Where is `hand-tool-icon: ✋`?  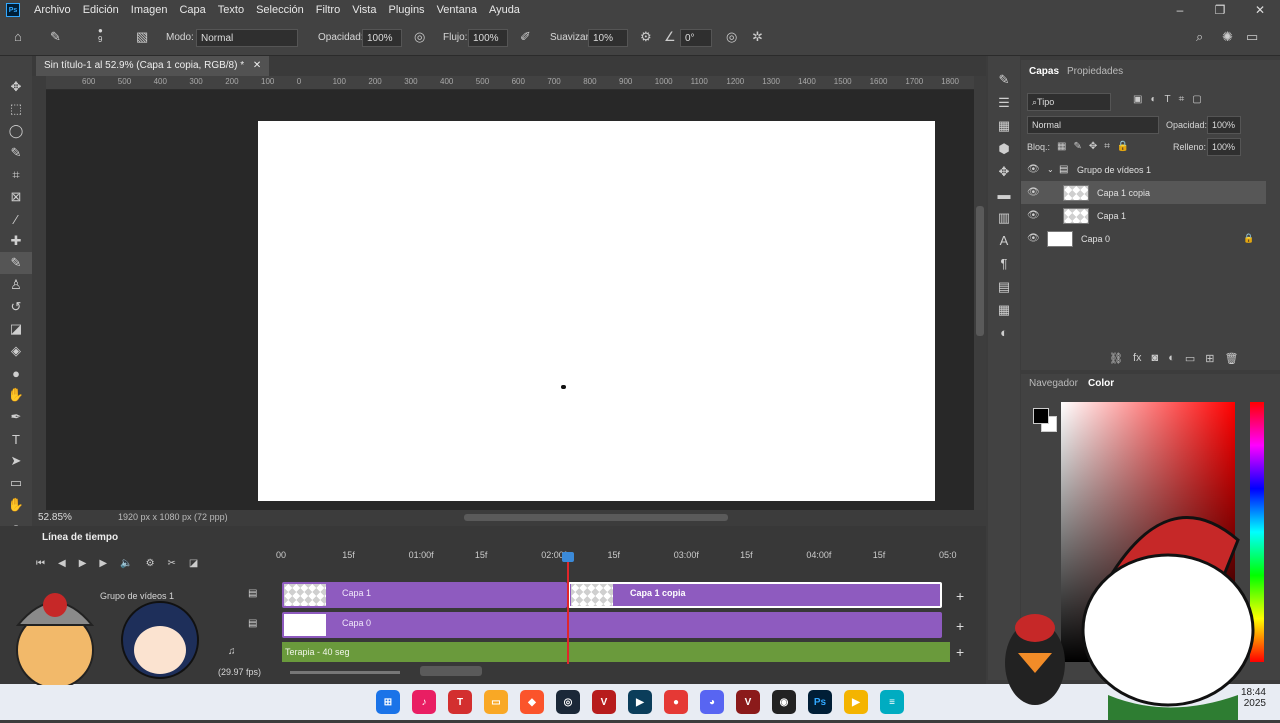
hand-tool-icon: ✋ is located at coordinates (16, 505).